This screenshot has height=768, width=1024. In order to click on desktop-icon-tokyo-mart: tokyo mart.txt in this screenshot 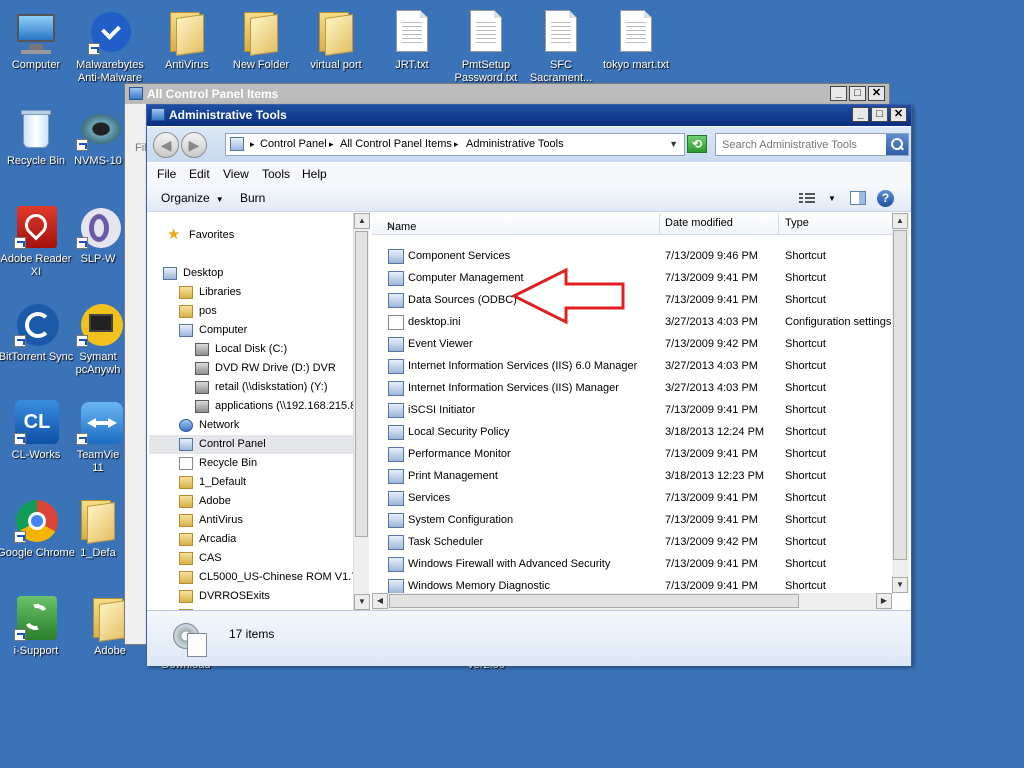, I will do `click(636, 41)`.